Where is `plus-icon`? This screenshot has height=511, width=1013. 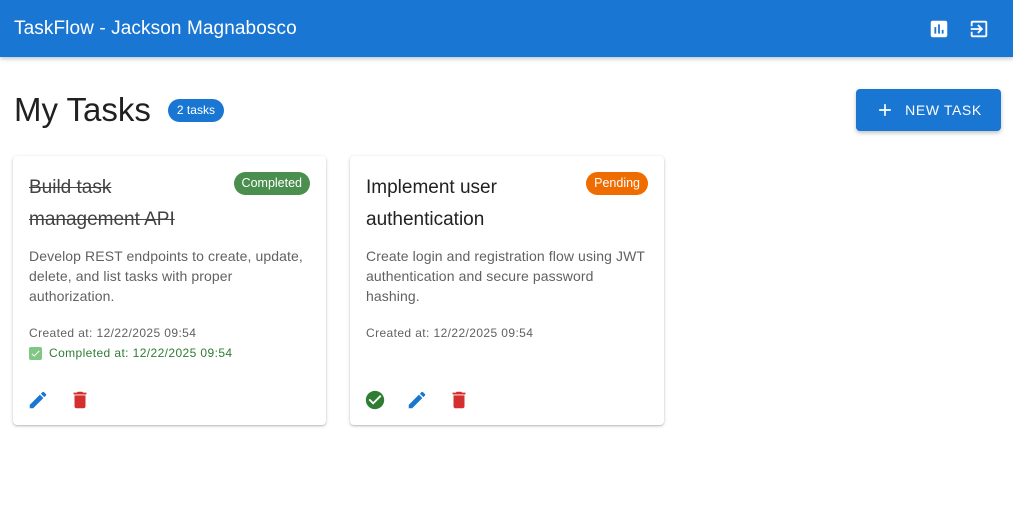
plus-icon is located at coordinates (885, 110).